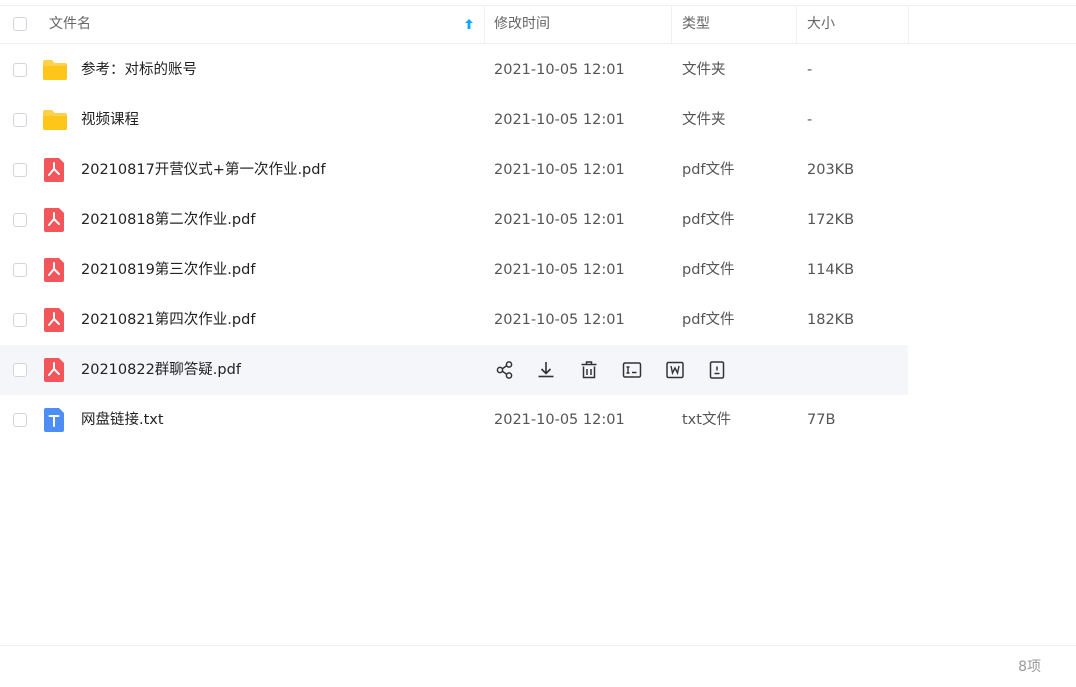  What do you see at coordinates (632, 370) in the screenshot?
I see `rename-icon` at bounding box center [632, 370].